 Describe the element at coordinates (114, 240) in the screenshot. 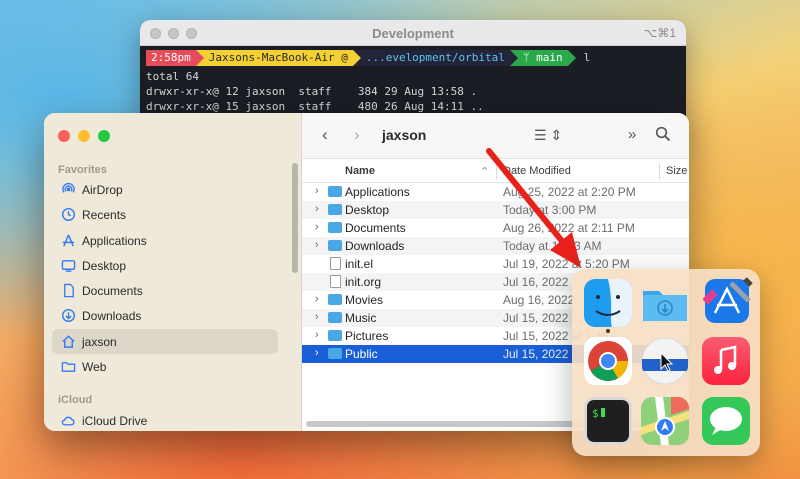

I see `sidebar-item-label: Applications` at that location.